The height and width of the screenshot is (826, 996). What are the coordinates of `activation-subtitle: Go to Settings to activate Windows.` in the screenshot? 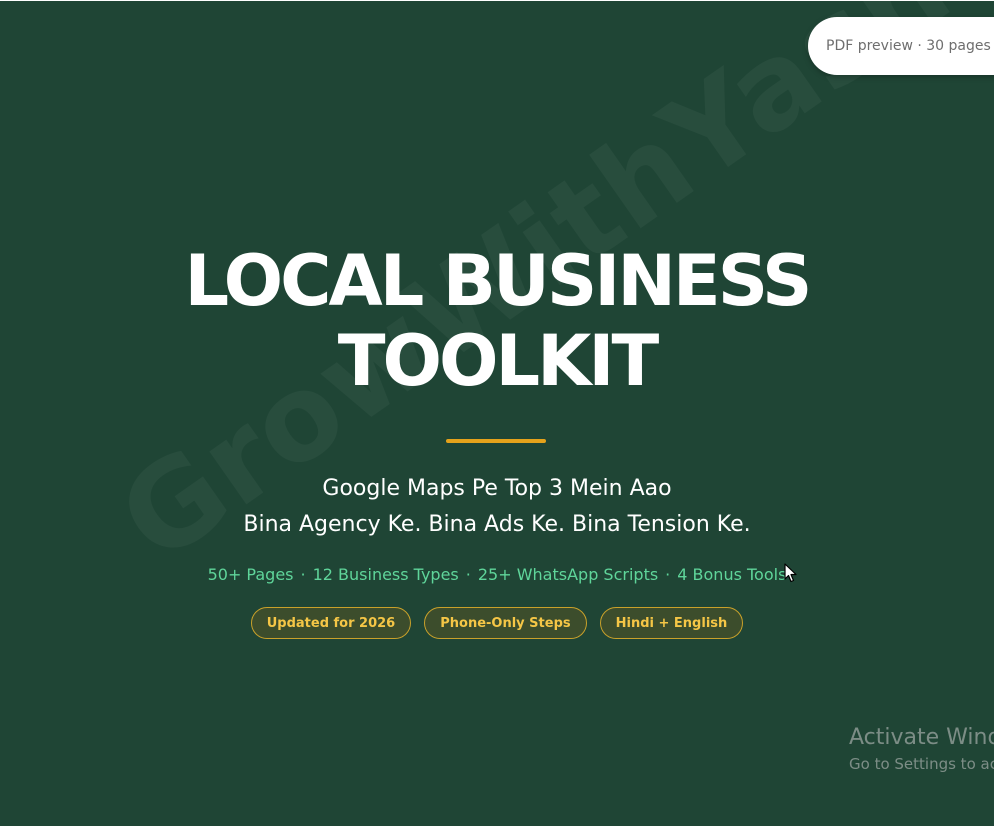 It's located at (921, 764).